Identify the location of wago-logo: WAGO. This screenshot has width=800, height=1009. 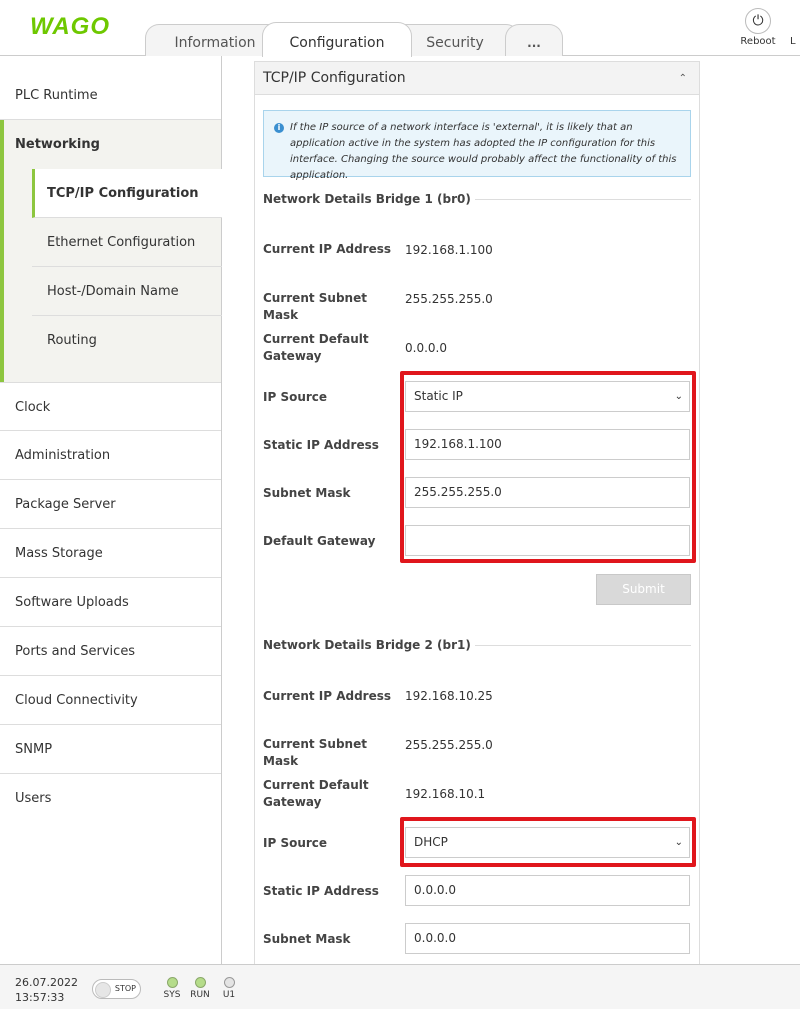
(70, 26).